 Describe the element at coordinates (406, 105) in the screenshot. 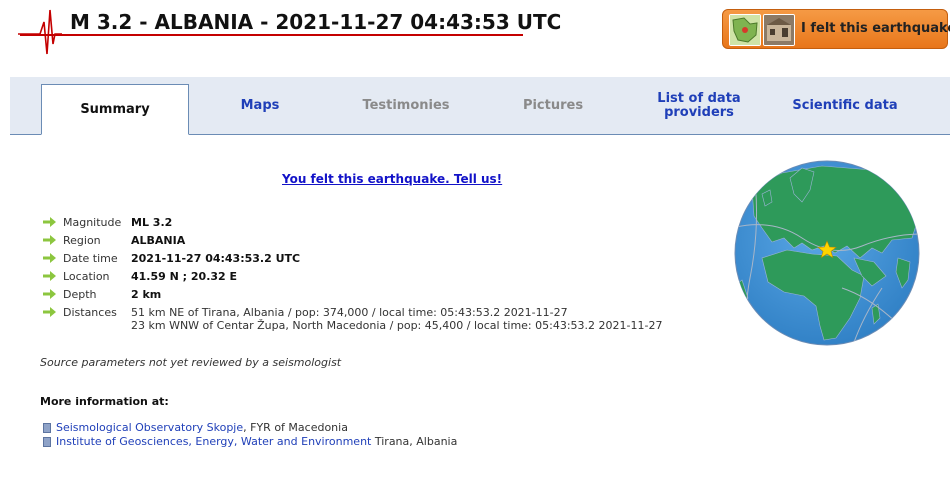

I see `tab-testimonies: Testimonies` at that location.